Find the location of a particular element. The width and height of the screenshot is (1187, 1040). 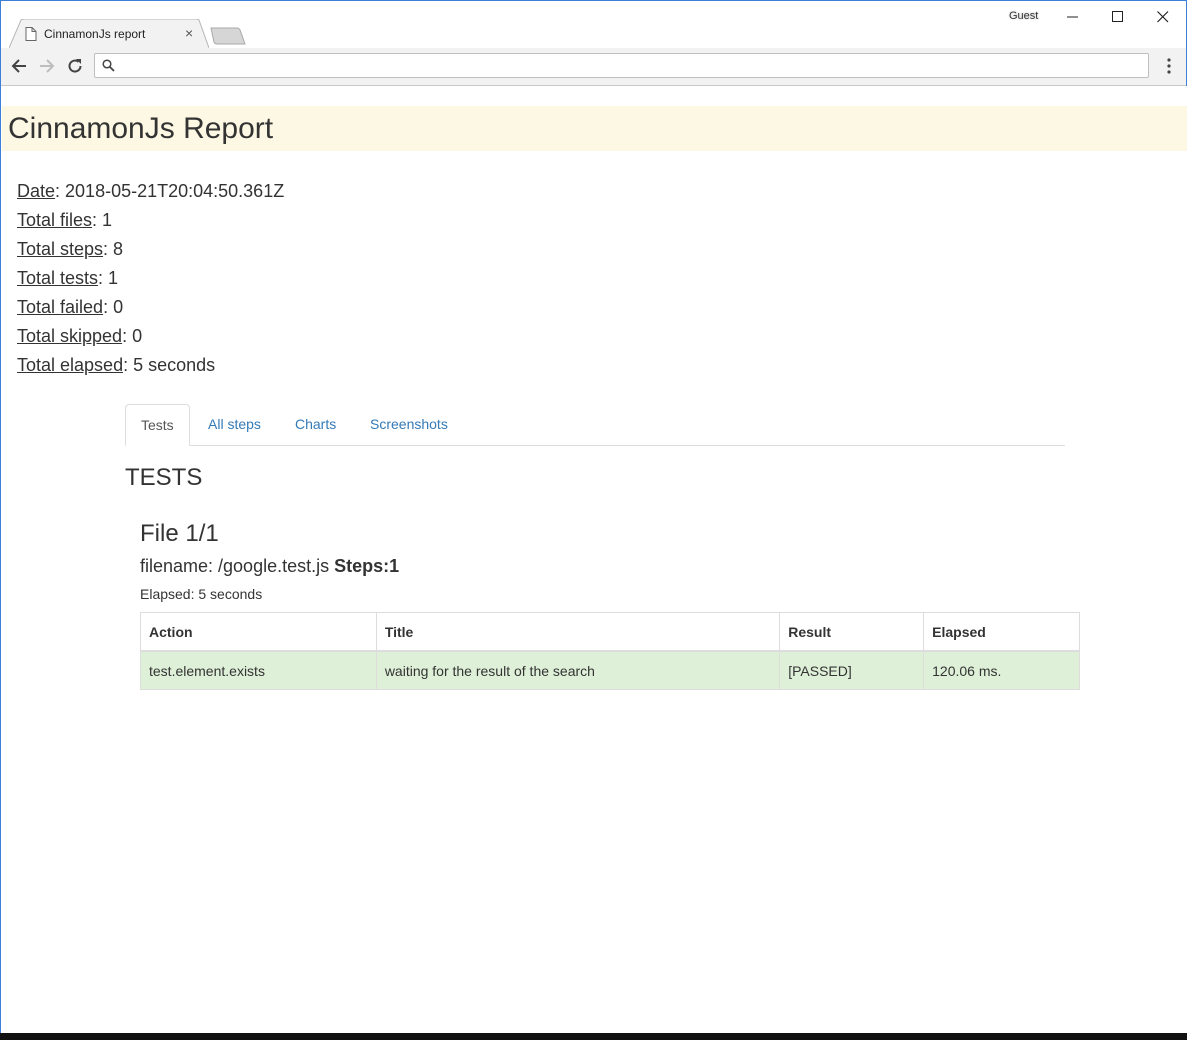

file-steps: Steps:1 is located at coordinates (367, 566).